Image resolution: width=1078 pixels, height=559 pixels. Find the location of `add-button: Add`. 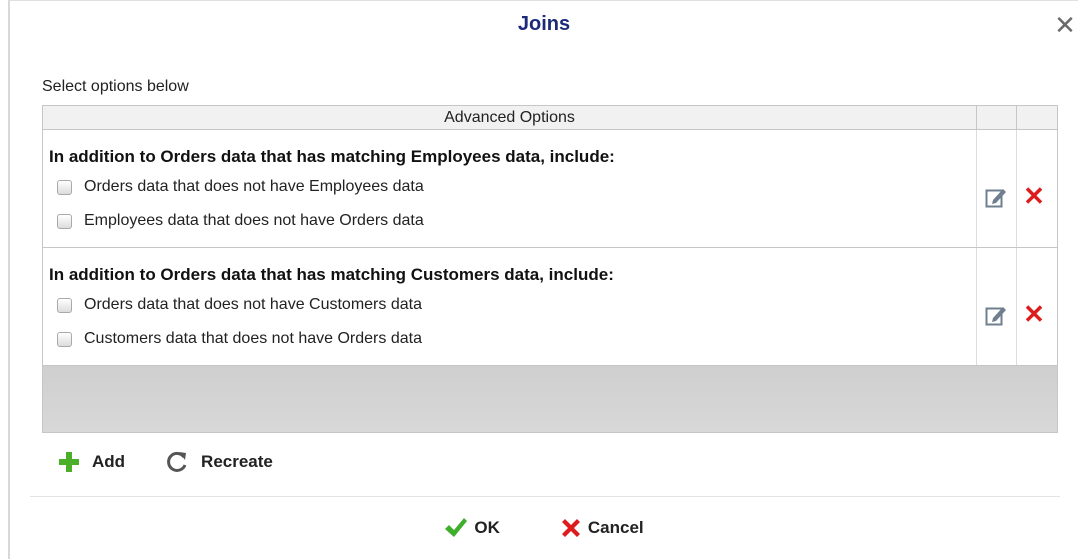

add-button: Add is located at coordinates (91, 462).